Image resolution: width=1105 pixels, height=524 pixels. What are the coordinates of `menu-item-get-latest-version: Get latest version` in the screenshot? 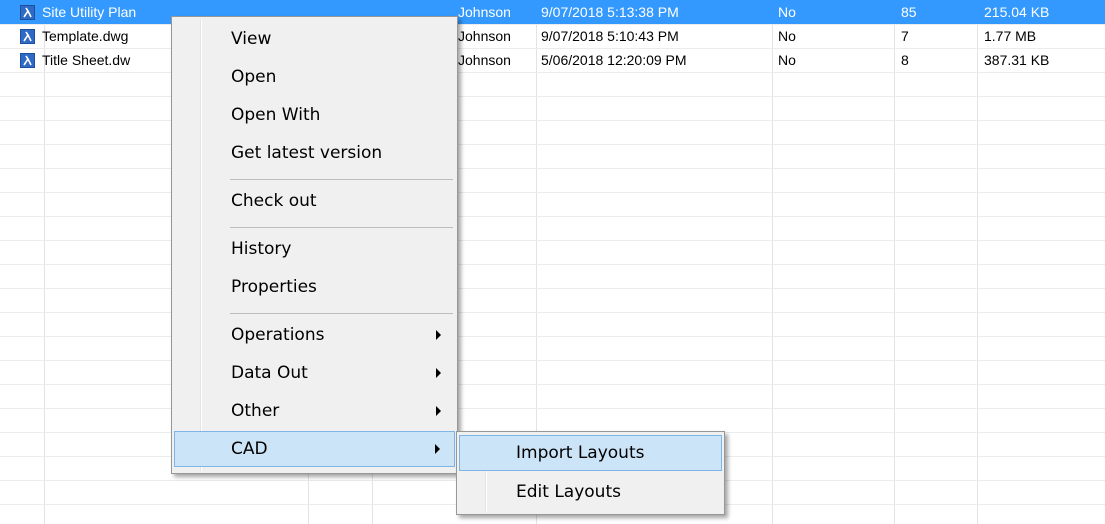 It's located at (314, 153).